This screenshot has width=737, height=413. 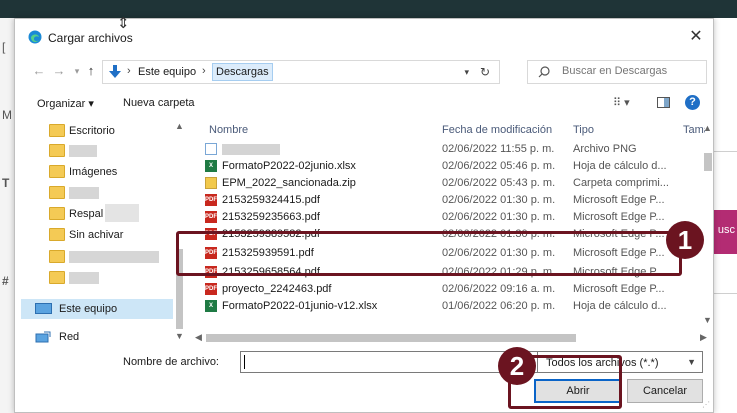 What do you see at coordinates (88, 309) in the screenshot?
I see `sidebar-item-label: Este equipo` at bounding box center [88, 309].